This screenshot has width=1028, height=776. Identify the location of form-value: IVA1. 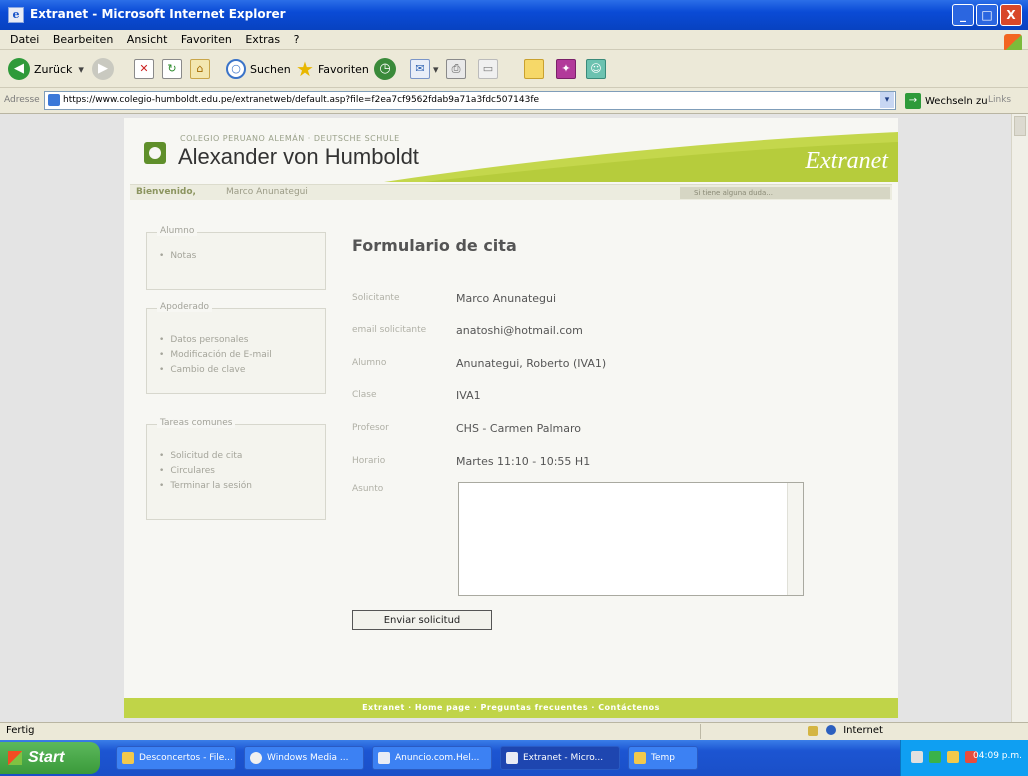
(468, 395).